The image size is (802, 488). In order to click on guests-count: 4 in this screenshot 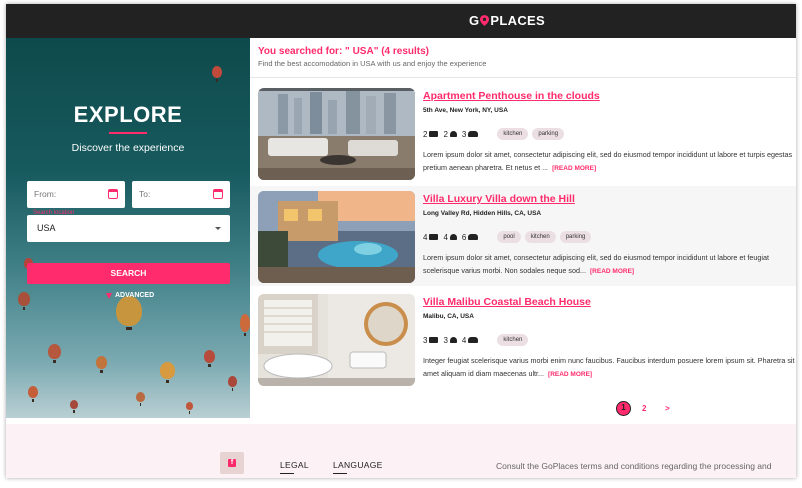, I will do `click(464, 340)`.